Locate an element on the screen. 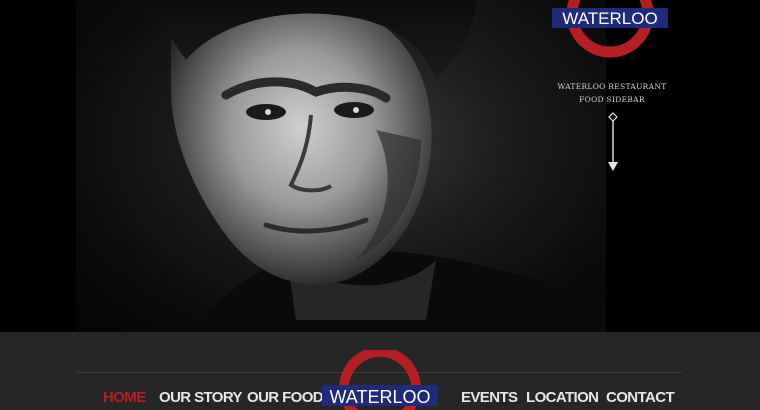 This screenshot has height=410, width=760. nav-waterloo-logo: WATERLOO is located at coordinates (380, 380).